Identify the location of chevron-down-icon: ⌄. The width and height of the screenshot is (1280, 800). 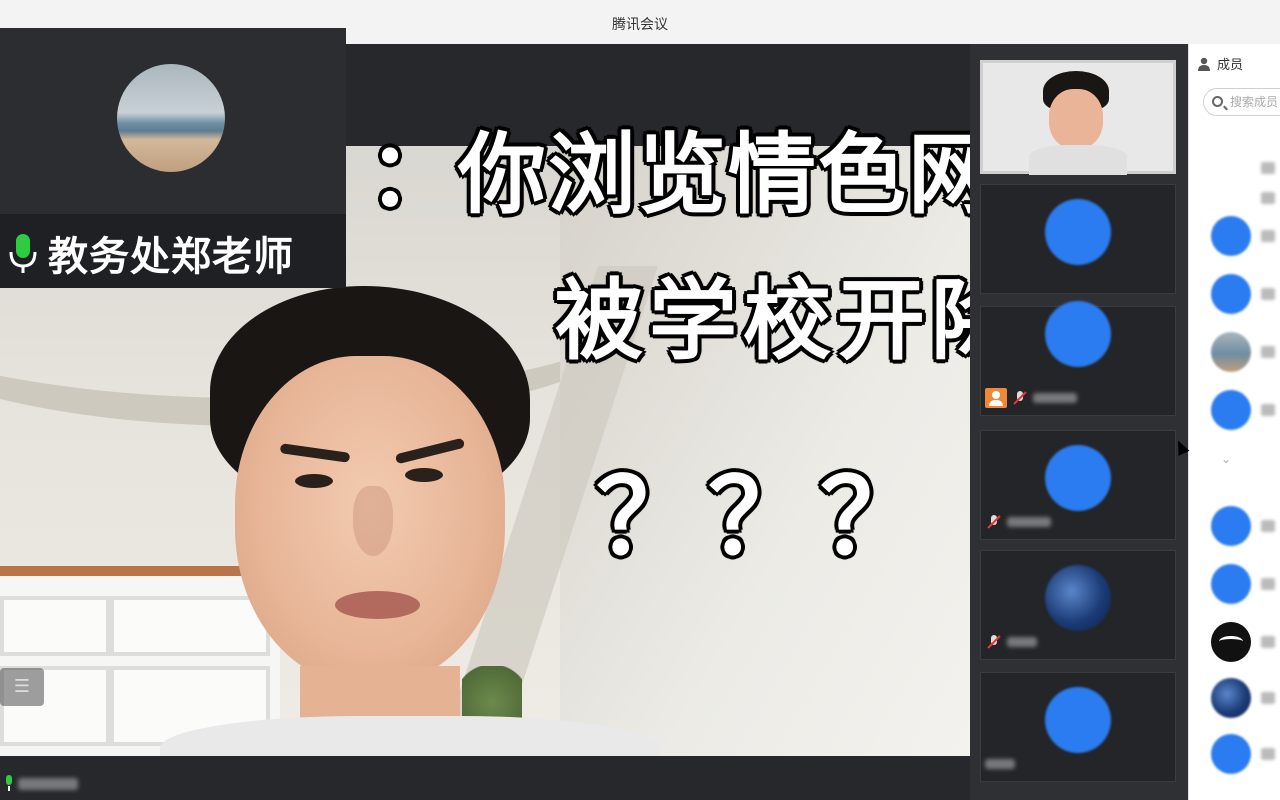
(1226, 459).